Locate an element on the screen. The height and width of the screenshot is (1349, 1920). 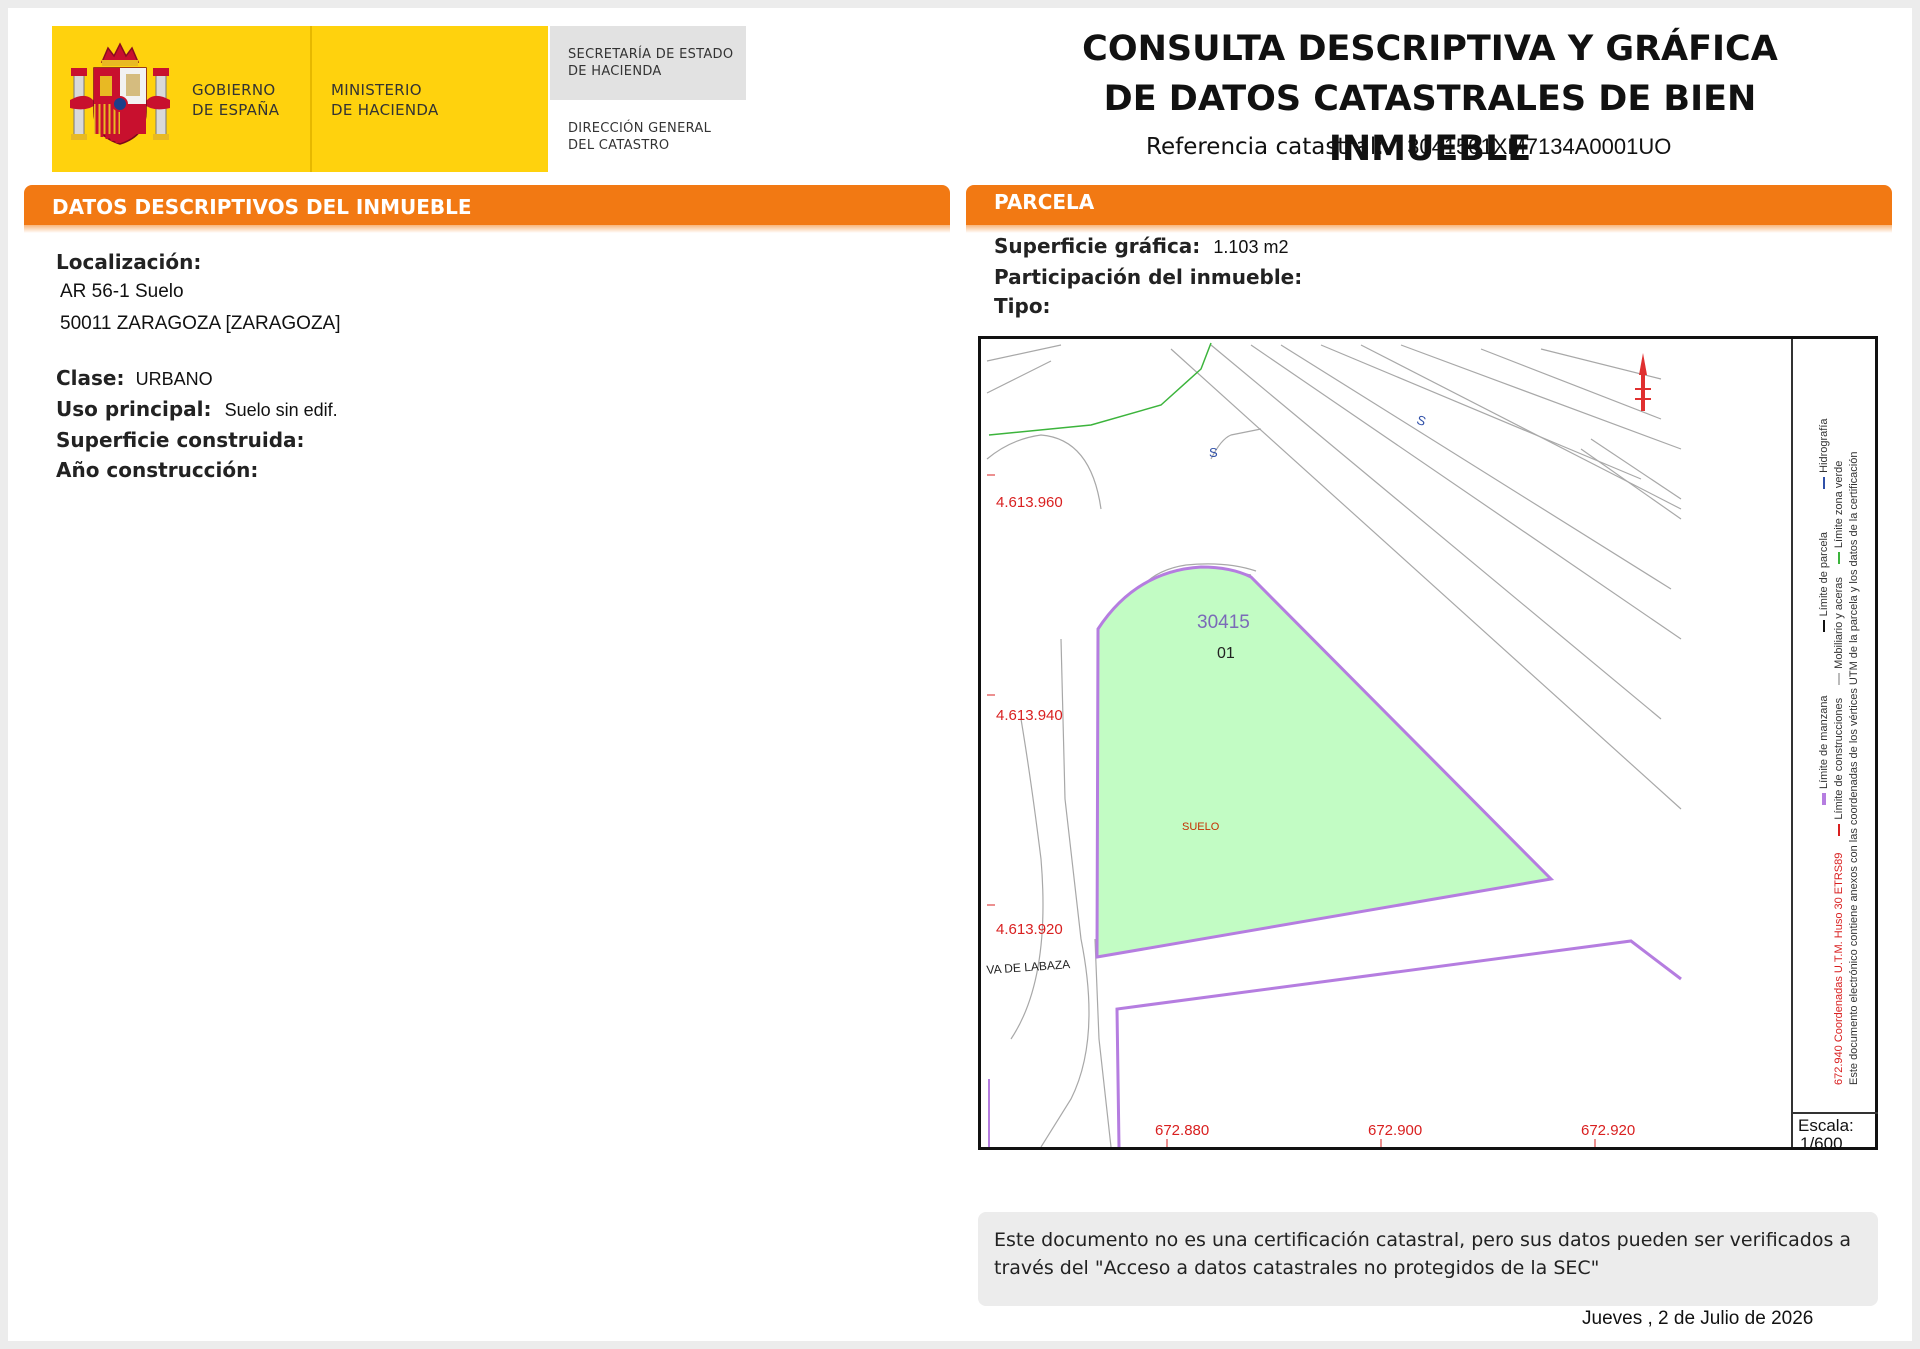
clase-value: URBANO is located at coordinates (174, 379).